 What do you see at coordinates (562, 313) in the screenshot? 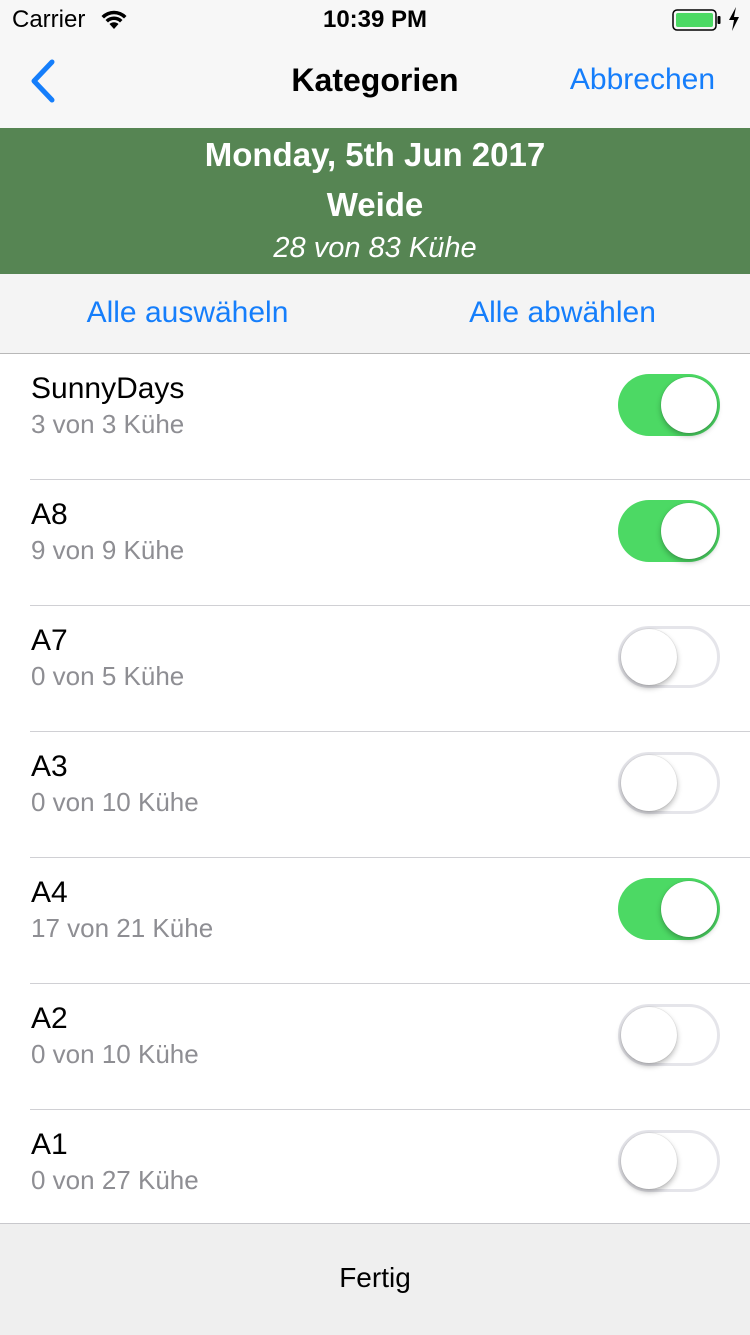
I see `deselect-all-button: Alle abwählen` at bounding box center [562, 313].